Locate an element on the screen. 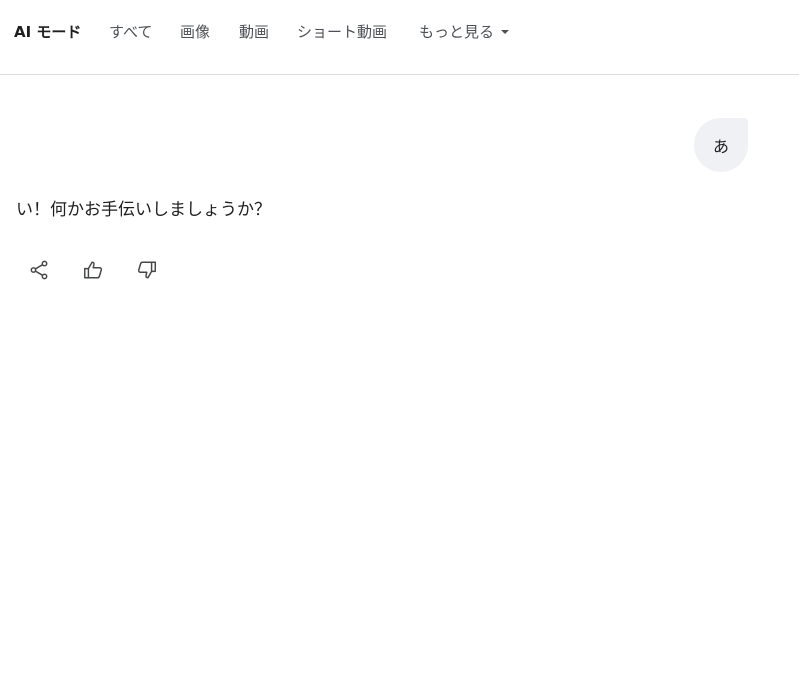 Image resolution: width=799 pixels, height=686 pixels. tab-label: 画像 is located at coordinates (195, 32).